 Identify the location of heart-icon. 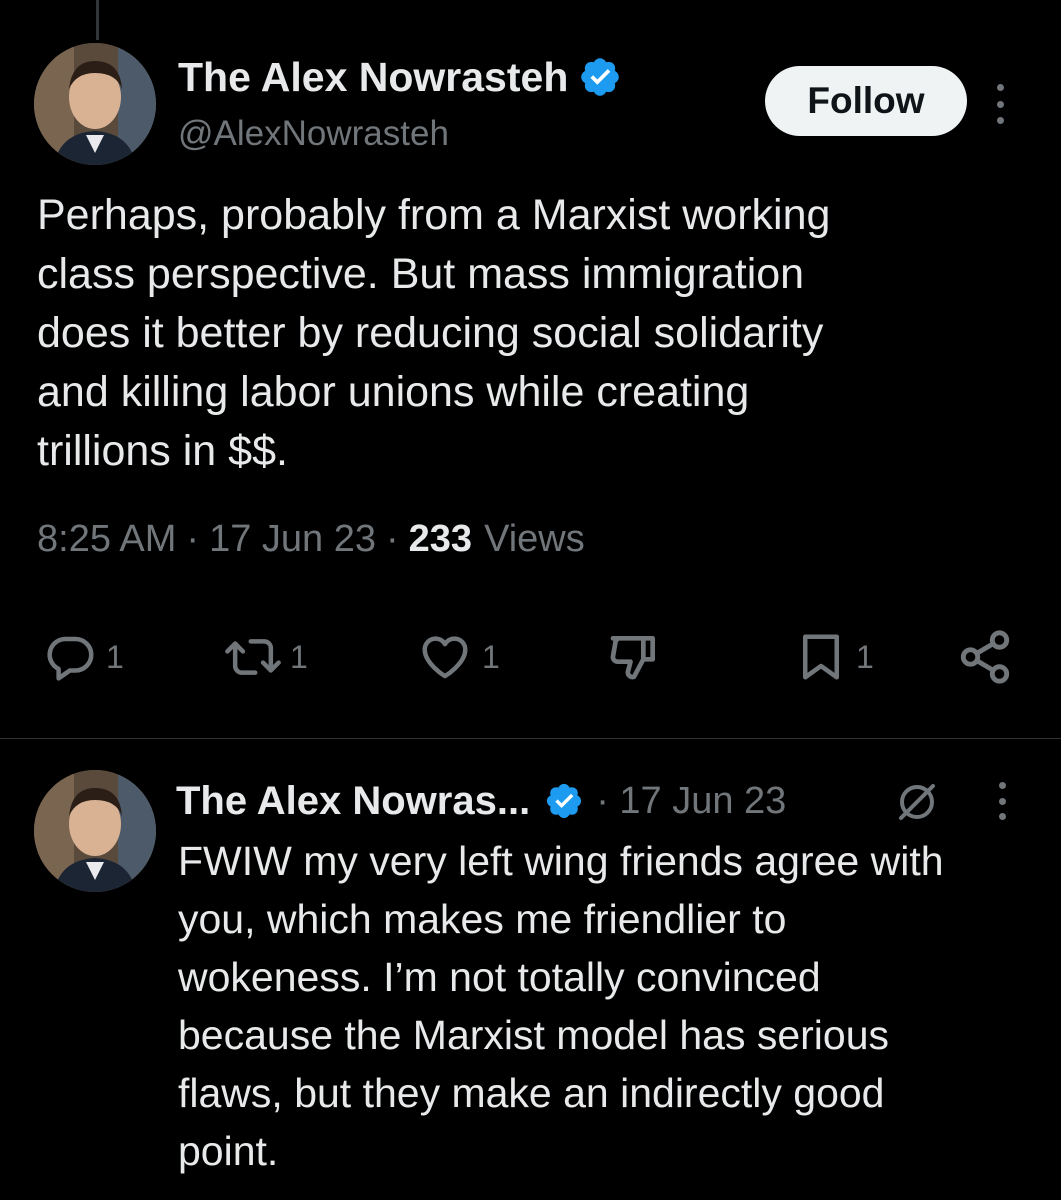
(445, 657).